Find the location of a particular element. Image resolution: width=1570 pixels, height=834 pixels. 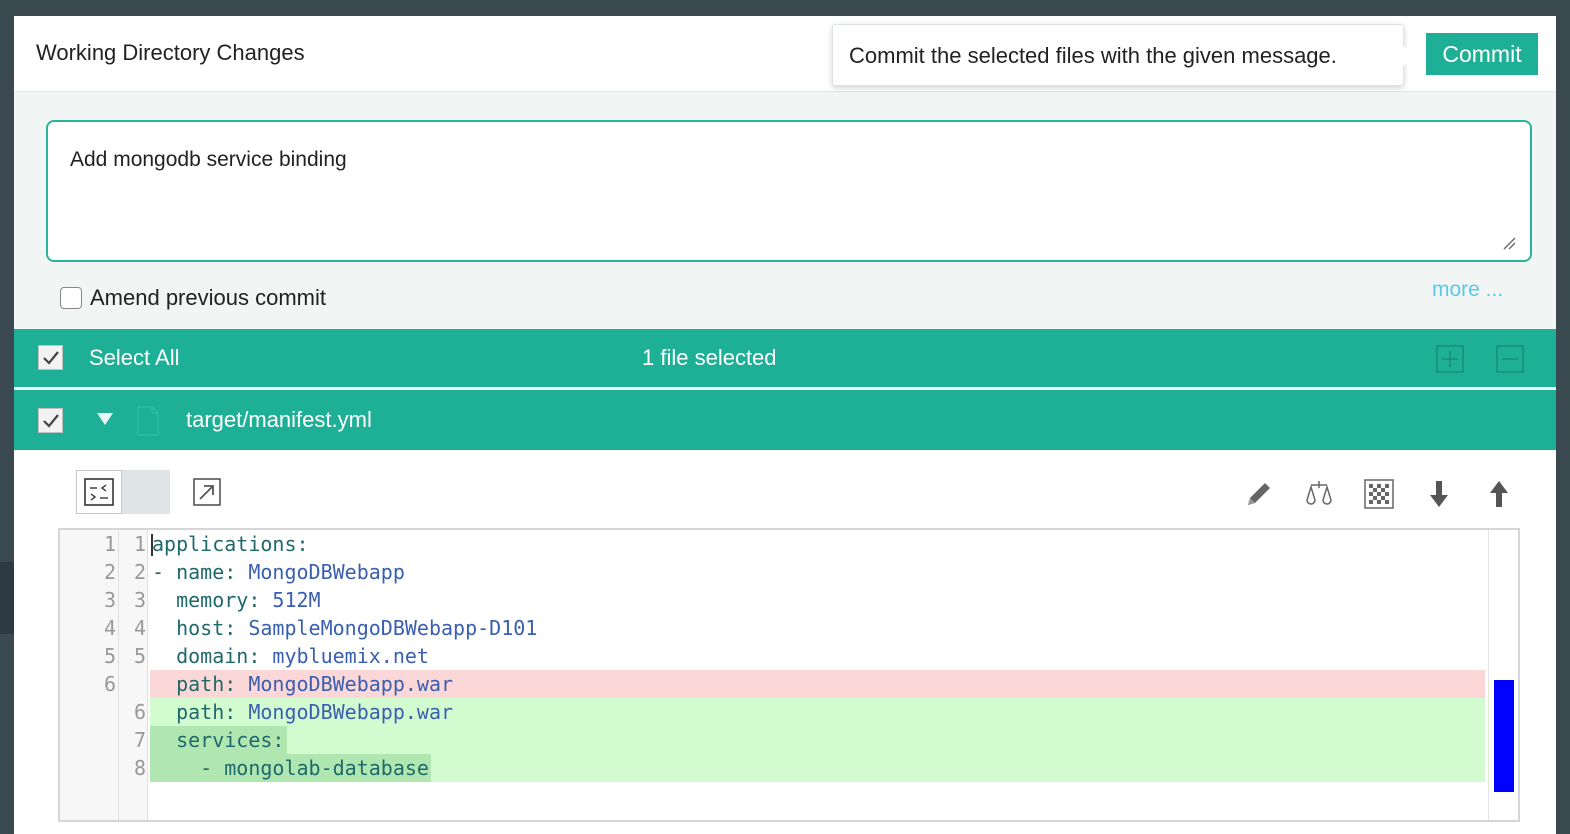

stage-all-icon is located at coordinates (1450, 359).